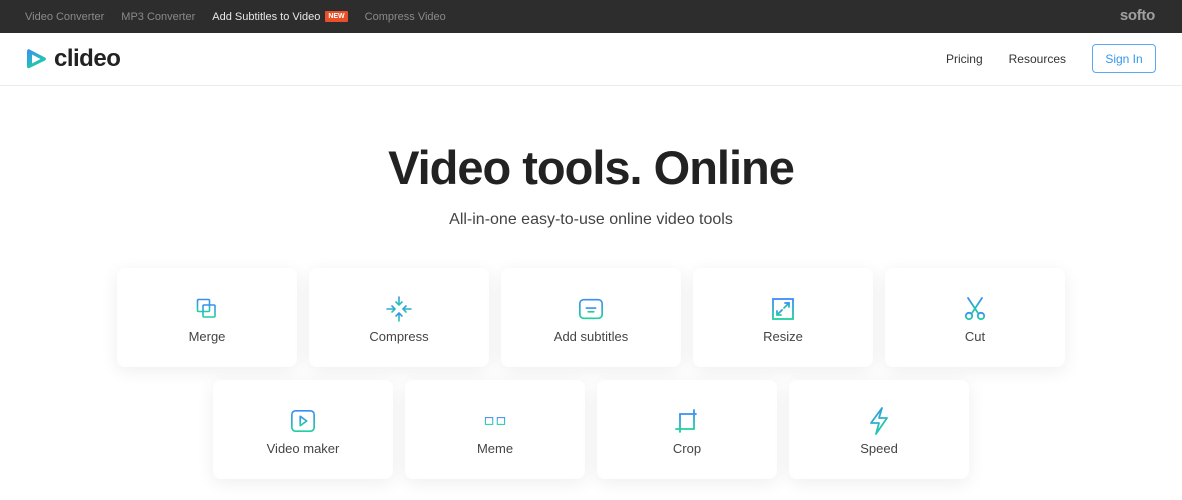 This screenshot has width=1182, height=500. I want to click on tool-label: Crop, so click(687, 448).